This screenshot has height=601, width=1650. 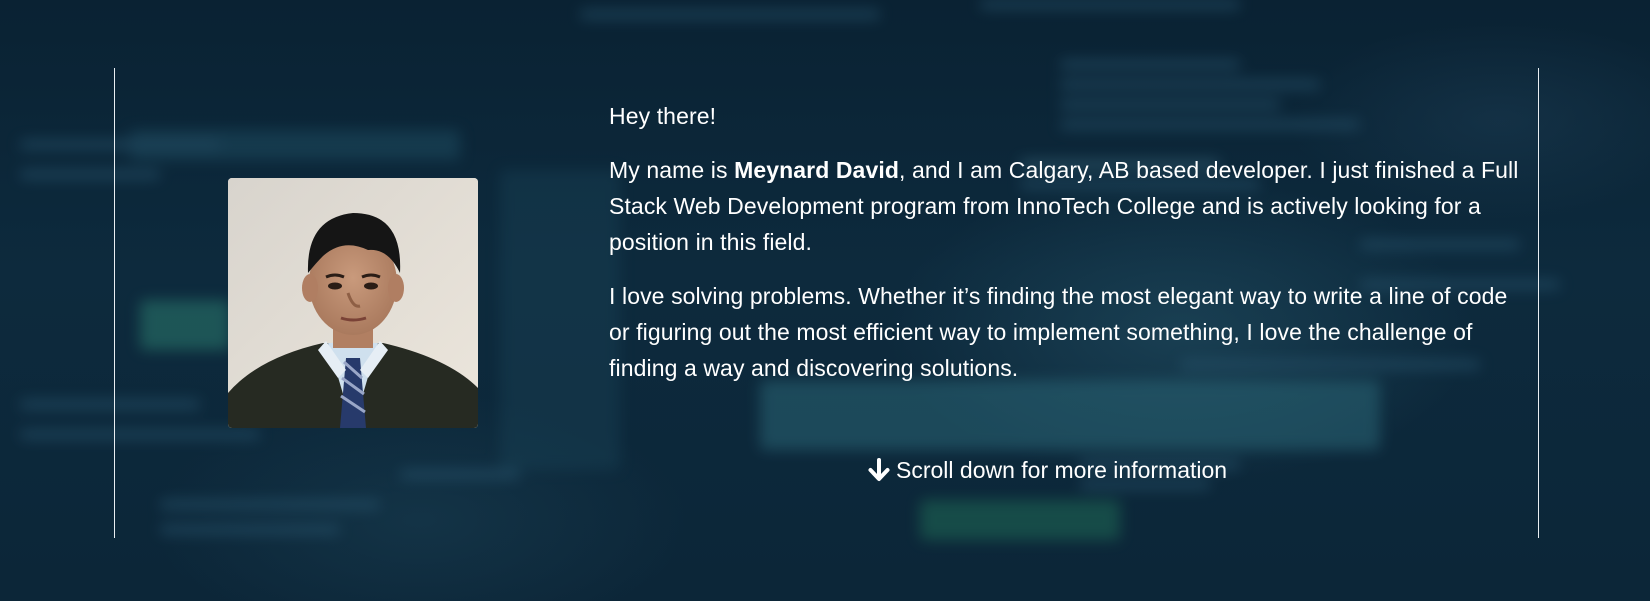 What do you see at coordinates (1538, 303) in the screenshot?
I see `frame-divider-right` at bounding box center [1538, 303].